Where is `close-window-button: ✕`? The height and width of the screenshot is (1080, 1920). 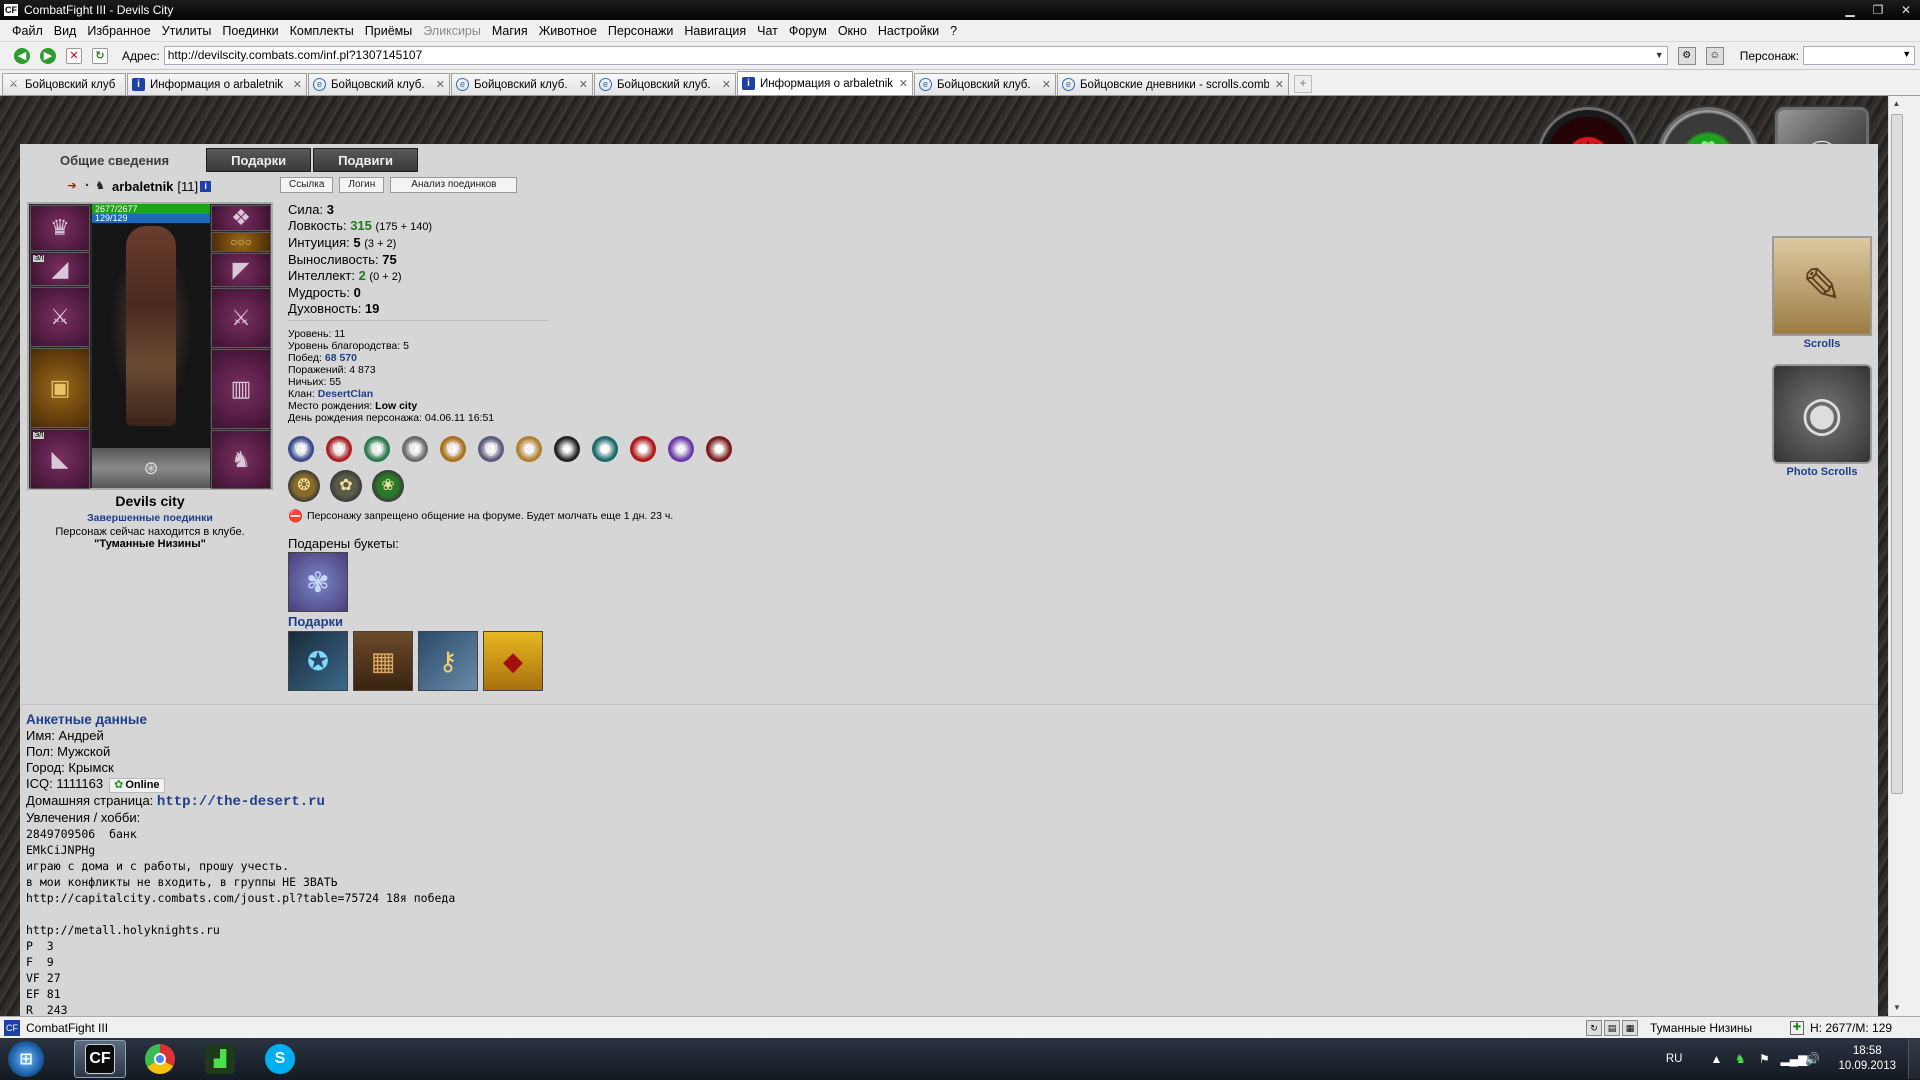 close-window-button: ✕ is located at coordinates (1906, 10).